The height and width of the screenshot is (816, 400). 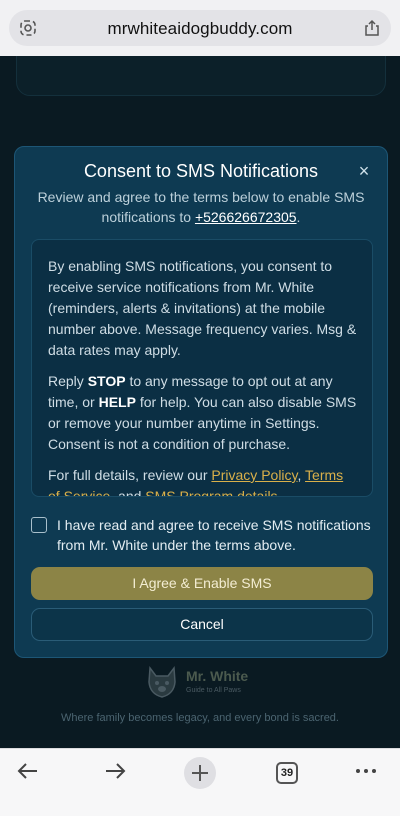 What do you see at coordinates (279, 492) in the screenshot?
I see `terms-text: .` at bounding box center [279, 492].